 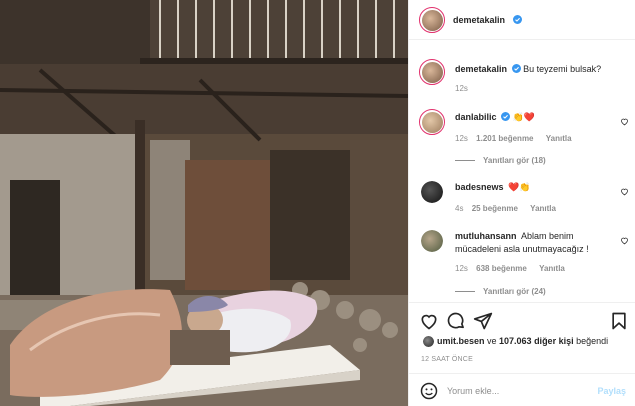 I want to click on likes-summary: umit.besen ve 107.063 diğer kişi beğendi, so click(x=523, y=341).